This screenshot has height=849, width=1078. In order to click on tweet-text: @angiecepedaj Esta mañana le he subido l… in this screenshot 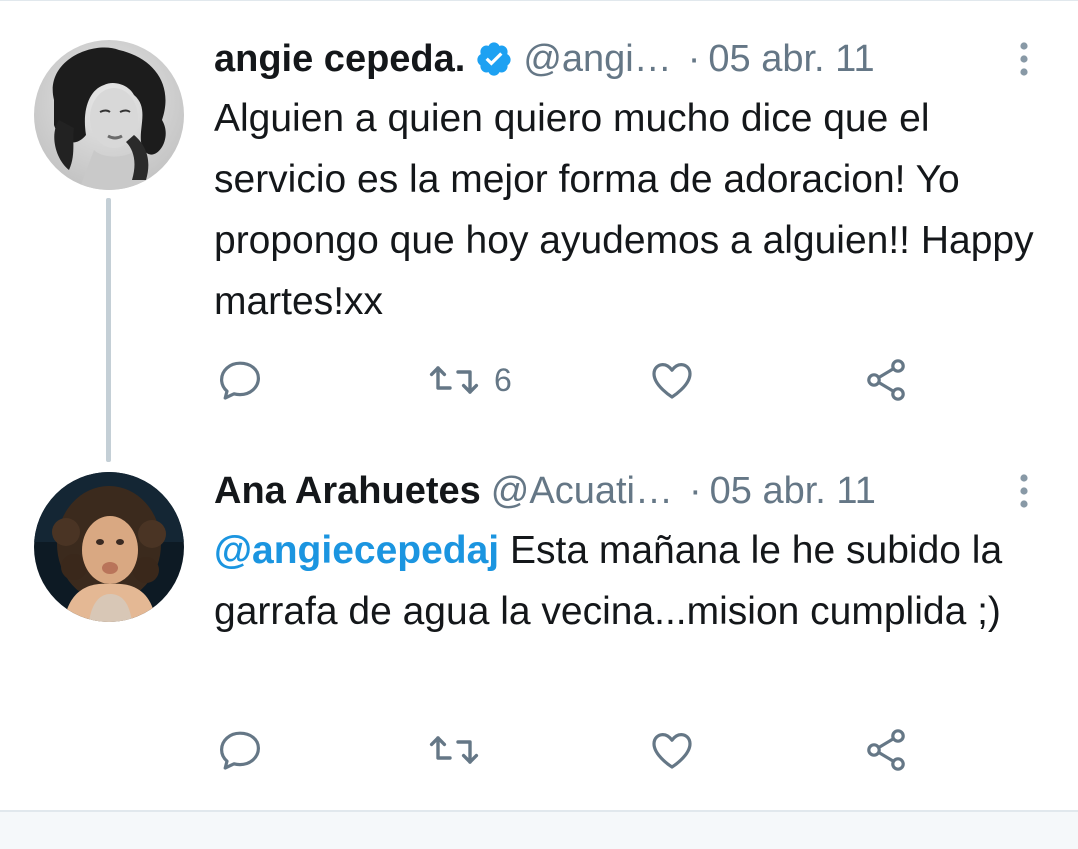, I will do `click(634, 581)`.